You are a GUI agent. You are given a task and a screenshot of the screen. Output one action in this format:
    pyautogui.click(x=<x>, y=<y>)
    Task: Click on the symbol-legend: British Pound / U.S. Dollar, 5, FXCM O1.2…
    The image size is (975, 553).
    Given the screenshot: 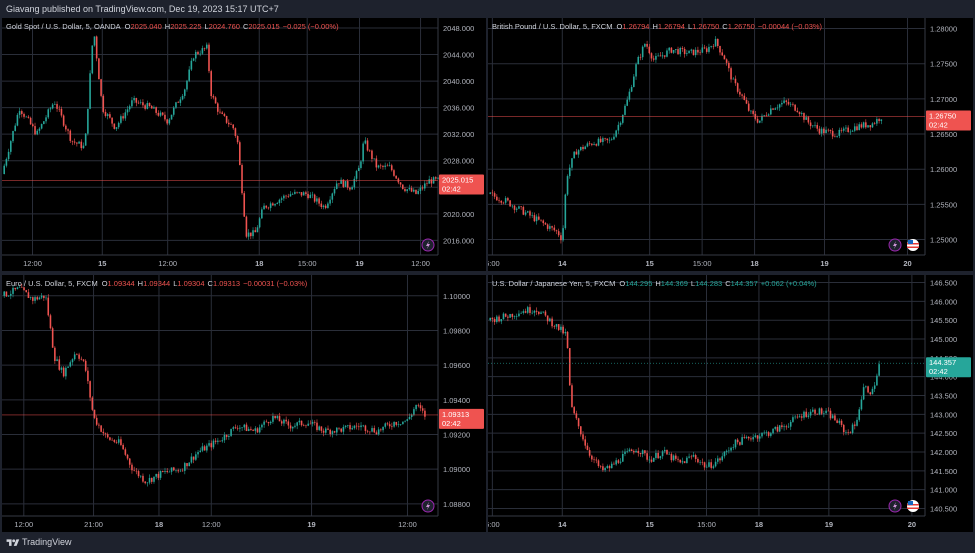 What is the action you would take?
    pyautogui.click(x=658, y=26)
    